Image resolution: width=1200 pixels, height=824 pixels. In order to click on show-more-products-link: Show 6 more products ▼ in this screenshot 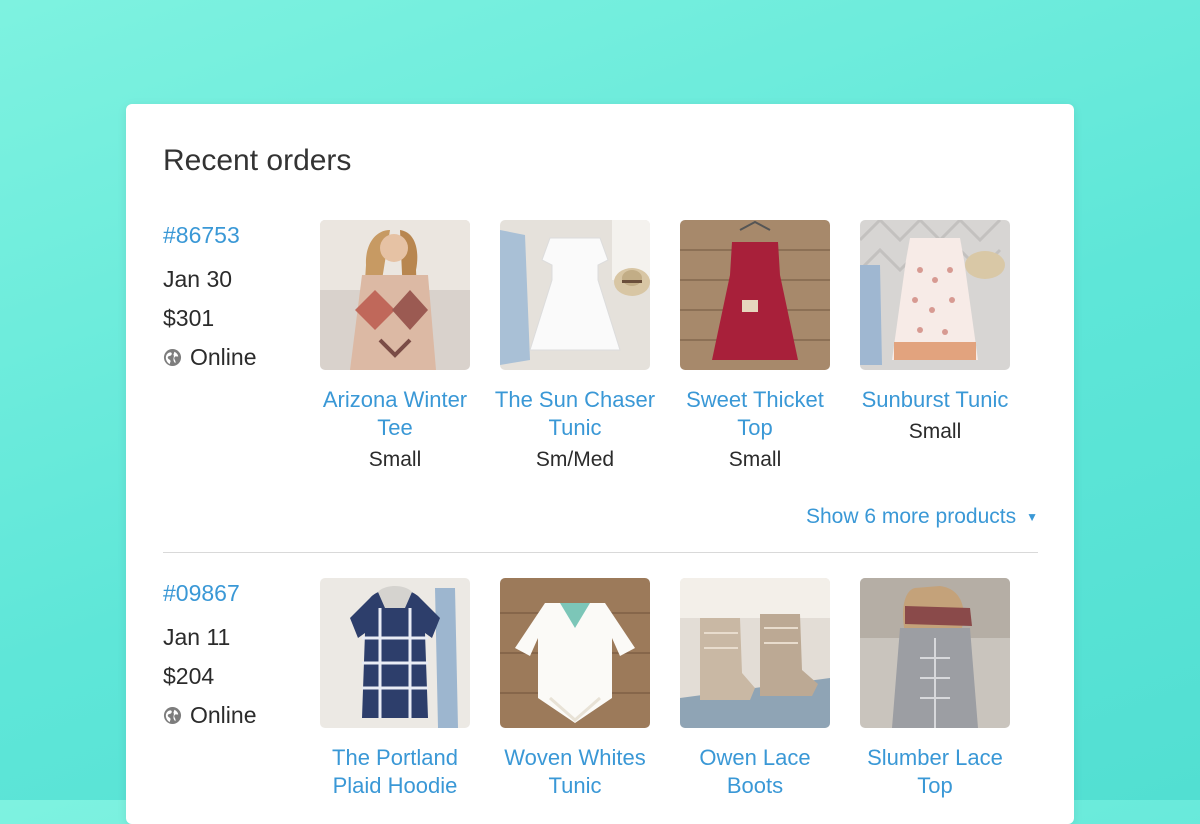, I will do `click(922, 517)`.